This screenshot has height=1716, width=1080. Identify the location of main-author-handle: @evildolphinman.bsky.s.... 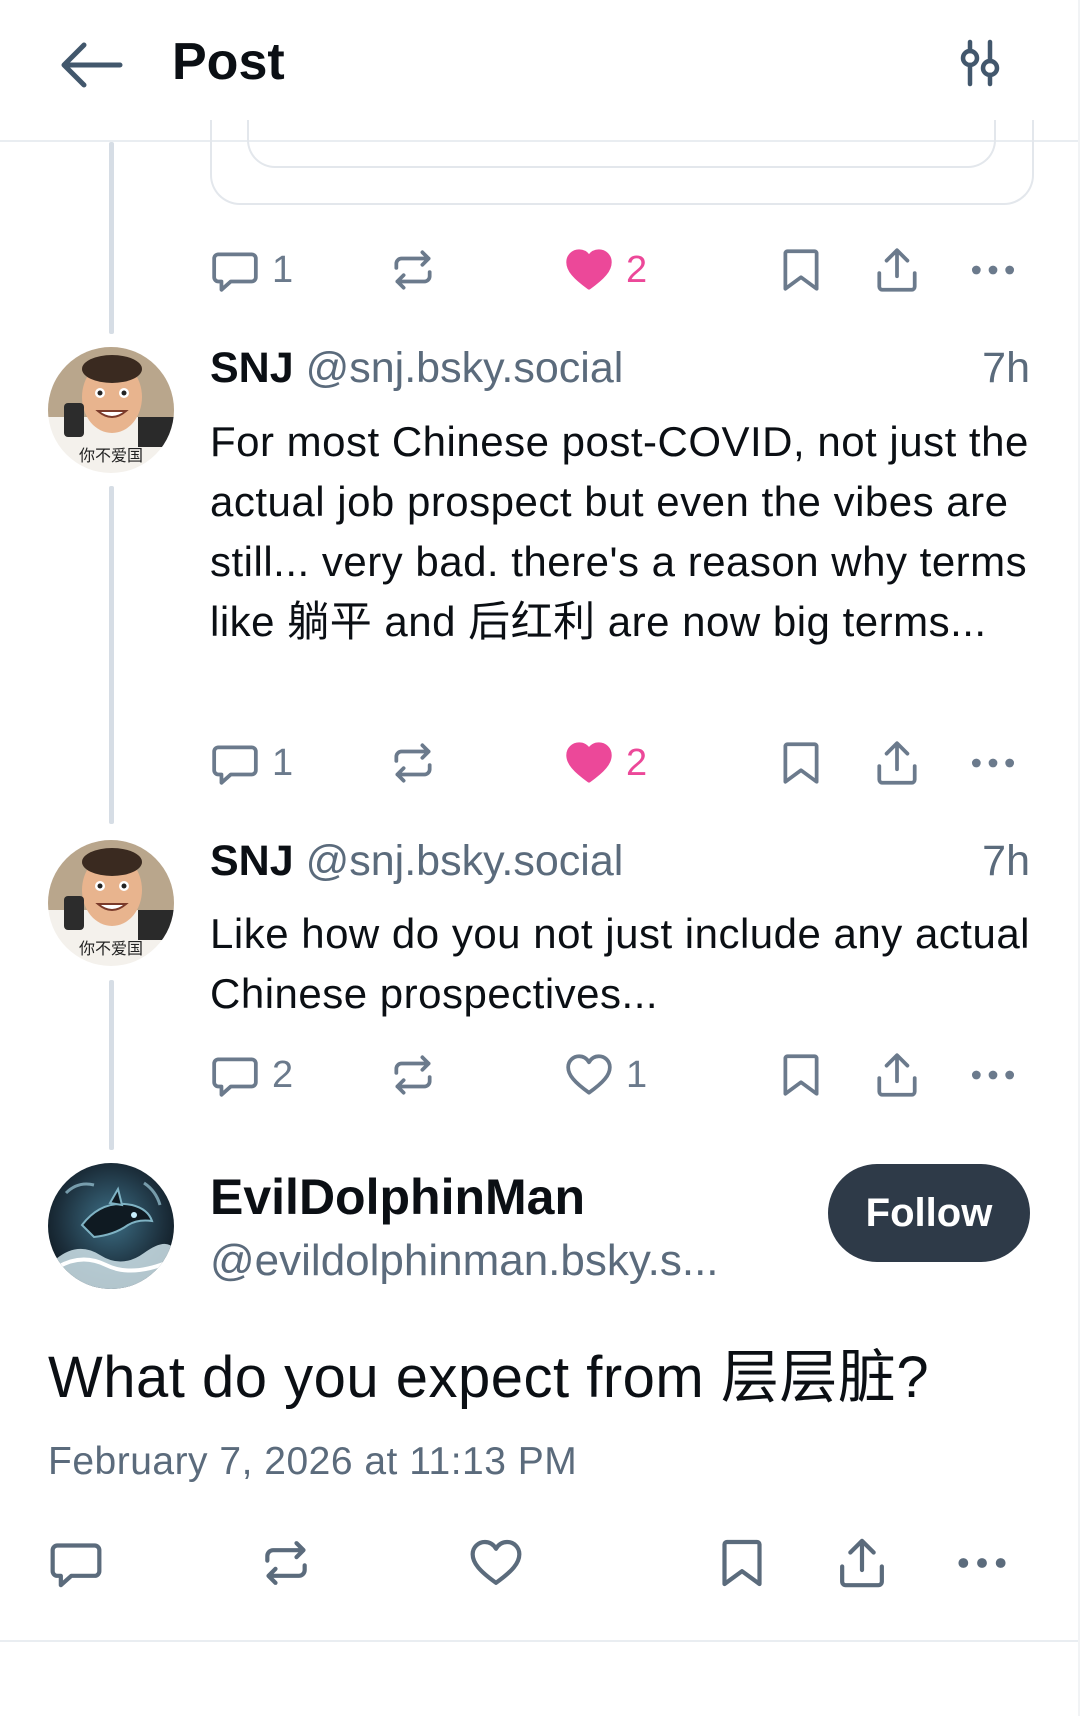
(464, 1261).